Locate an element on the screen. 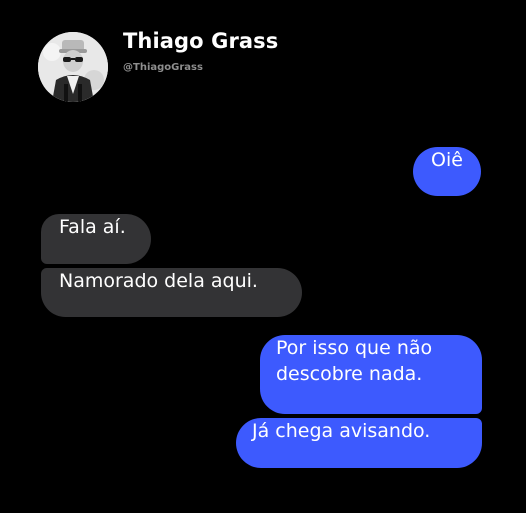 Image resolution: width=526 pixels, height=513 pixels. message-text: Fala aí. is located at coordinates (92, 227).